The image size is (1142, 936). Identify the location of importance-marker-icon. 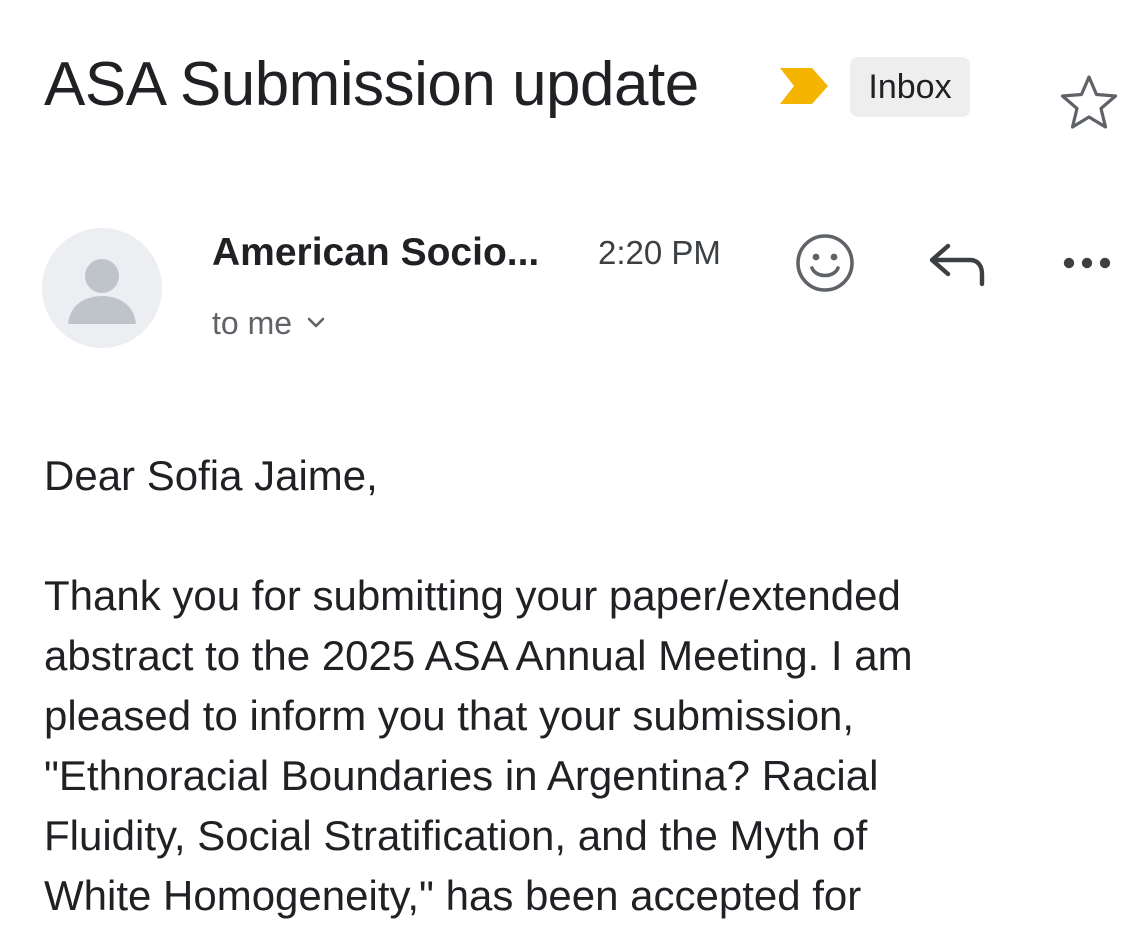
(804, 86).